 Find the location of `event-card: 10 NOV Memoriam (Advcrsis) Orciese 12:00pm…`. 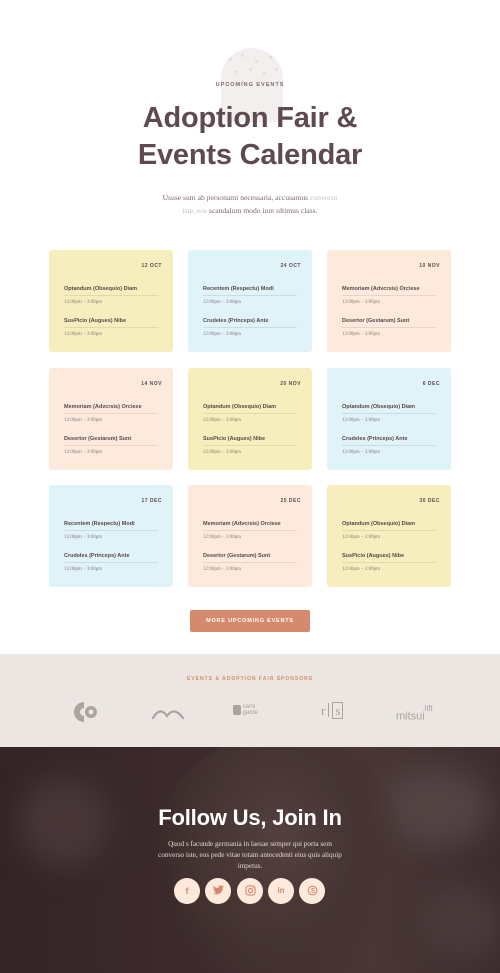

event-card: 10 NOV Memoriam (Advcrsis) Orciese 12:00pm… is located at coordinates (389, 301).